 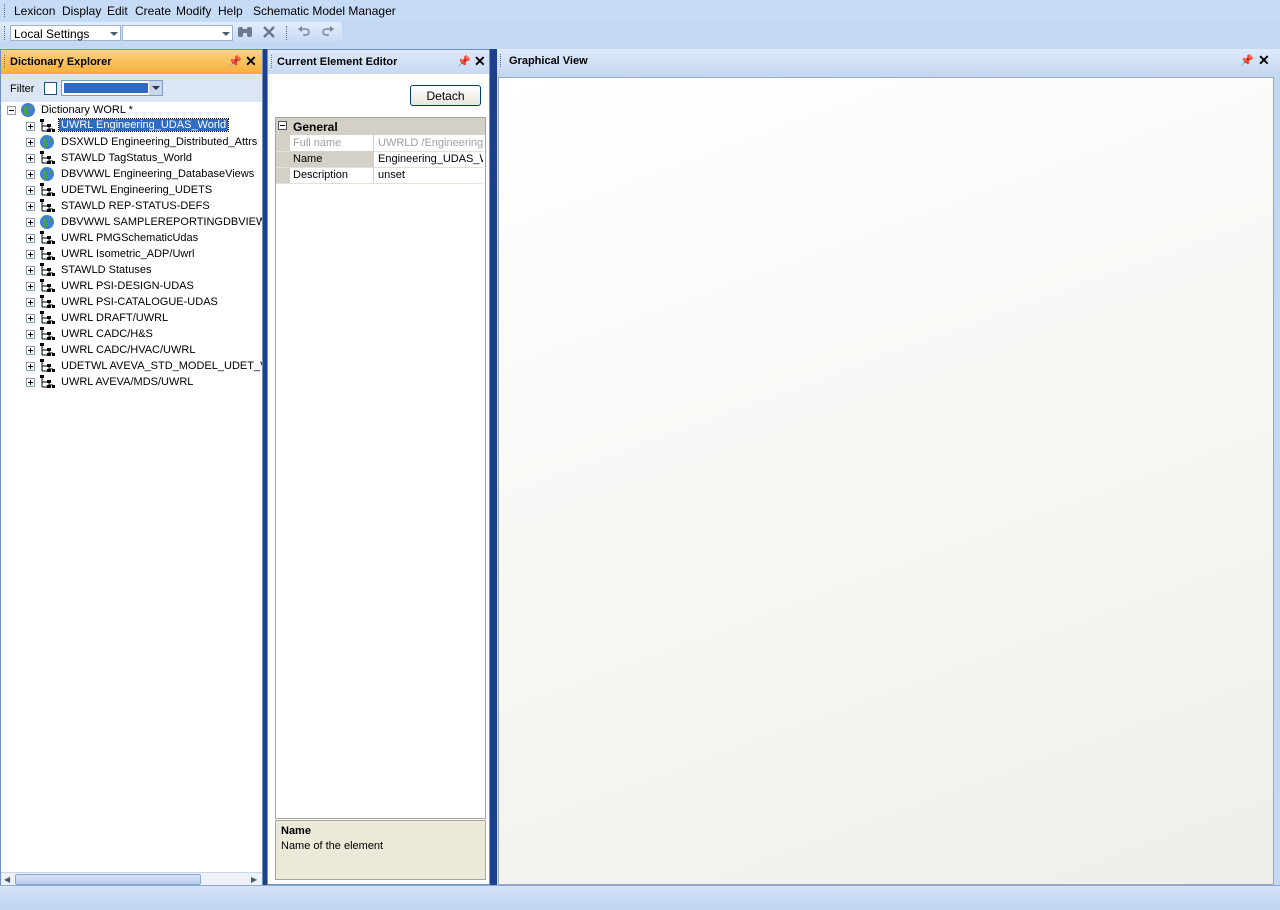 I want to click on globe-icon, so click(x=47, y=174).